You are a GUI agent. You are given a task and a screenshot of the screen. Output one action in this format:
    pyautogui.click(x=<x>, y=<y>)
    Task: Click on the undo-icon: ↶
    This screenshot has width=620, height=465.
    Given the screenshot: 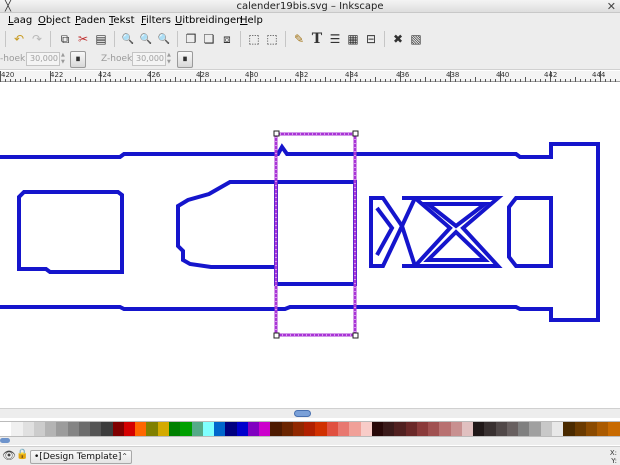 What is the action you would take?
    pyautogui.click(x=19, y=39)
    